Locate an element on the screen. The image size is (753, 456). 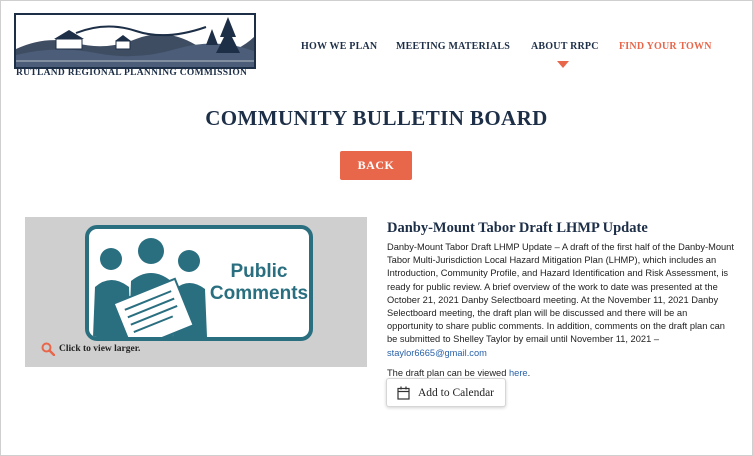
back-button: BACK is located at coordinates (376, 165).